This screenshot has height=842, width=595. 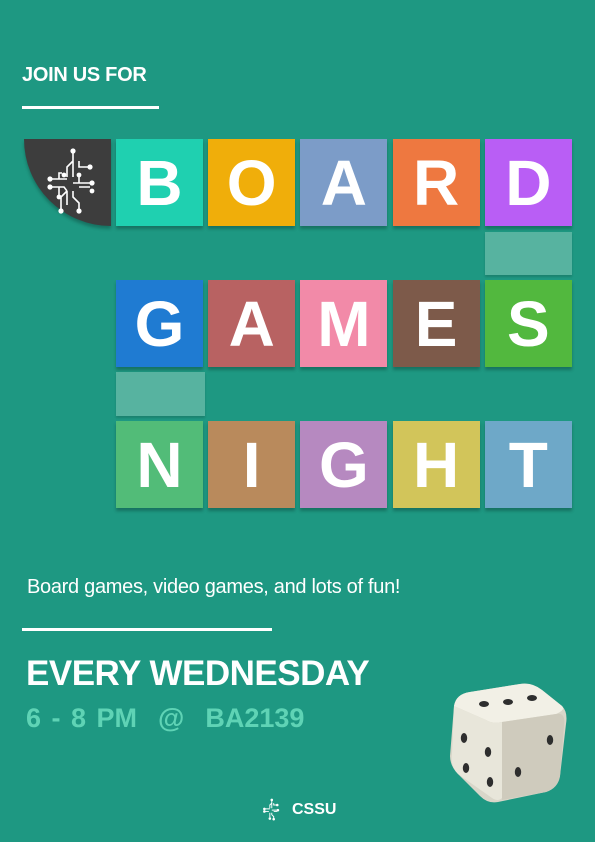 I want to click on letter-tile: R, so click(x=436, y=182).